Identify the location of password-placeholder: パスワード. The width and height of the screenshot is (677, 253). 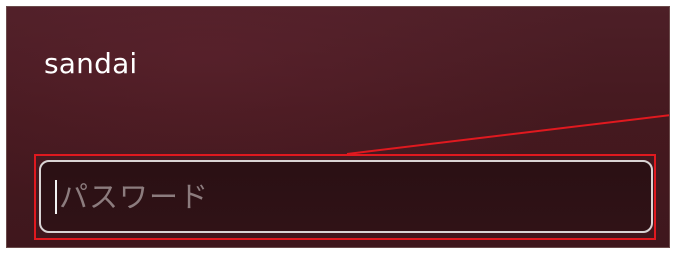
(134, 196).